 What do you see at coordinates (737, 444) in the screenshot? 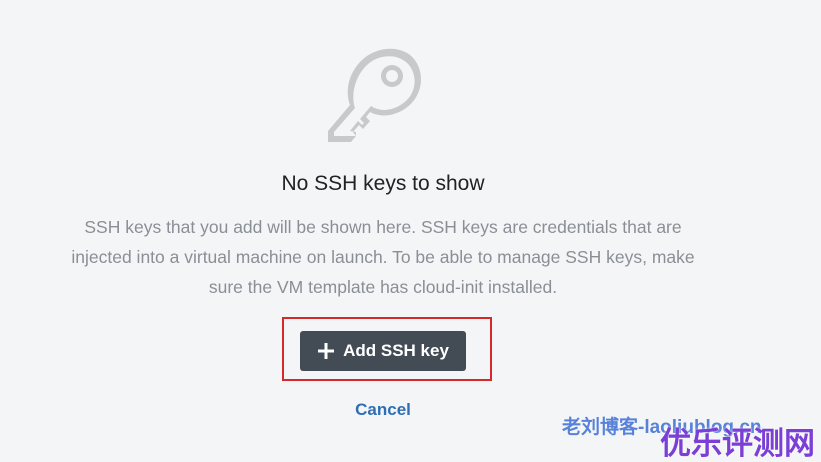
I see `watermark-site: 优乐评测网` at bounding box center [737, 444].